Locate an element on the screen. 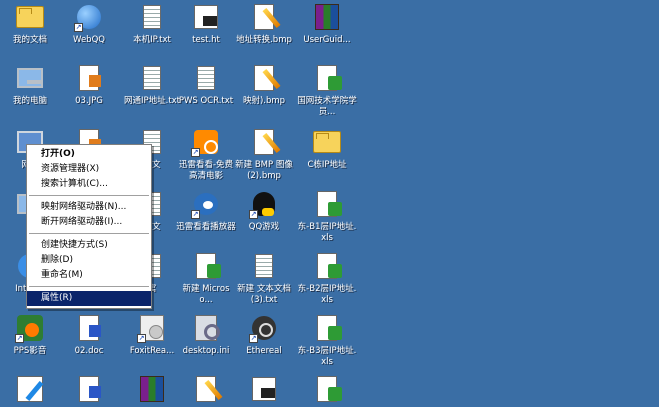  desktop-icon: ↗ 迅雷看看播放器 is located at coordinates (206, 211).